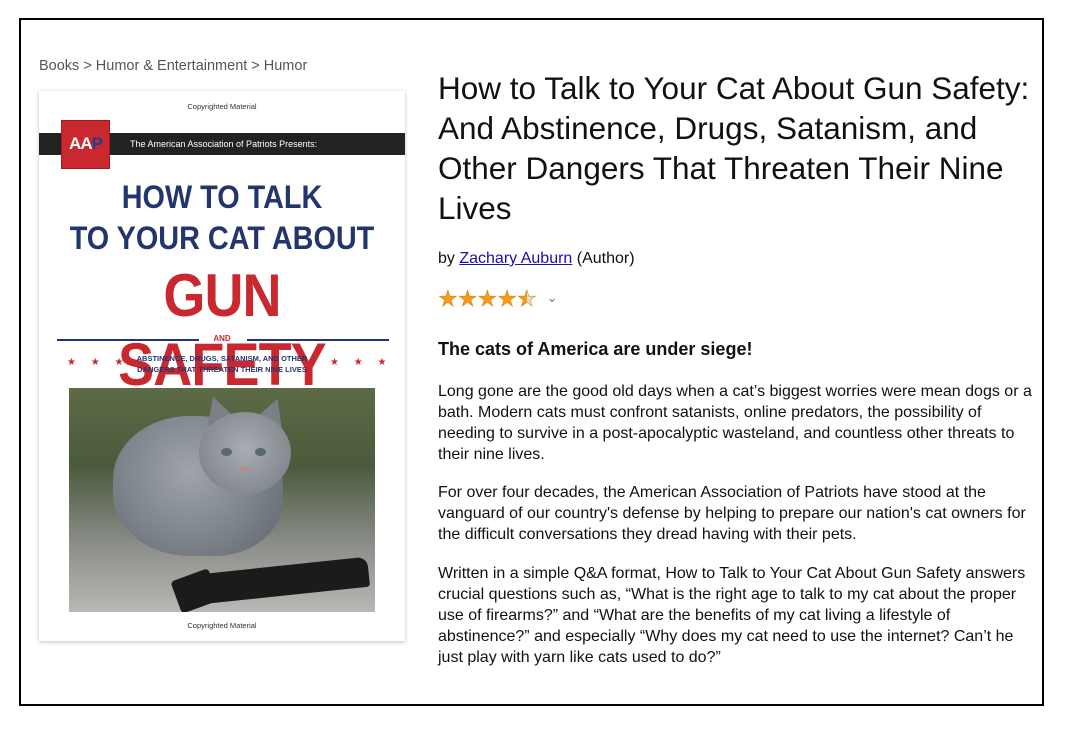  I want to click on star-rating: ★★★★★★⌄, so click(498, 298).